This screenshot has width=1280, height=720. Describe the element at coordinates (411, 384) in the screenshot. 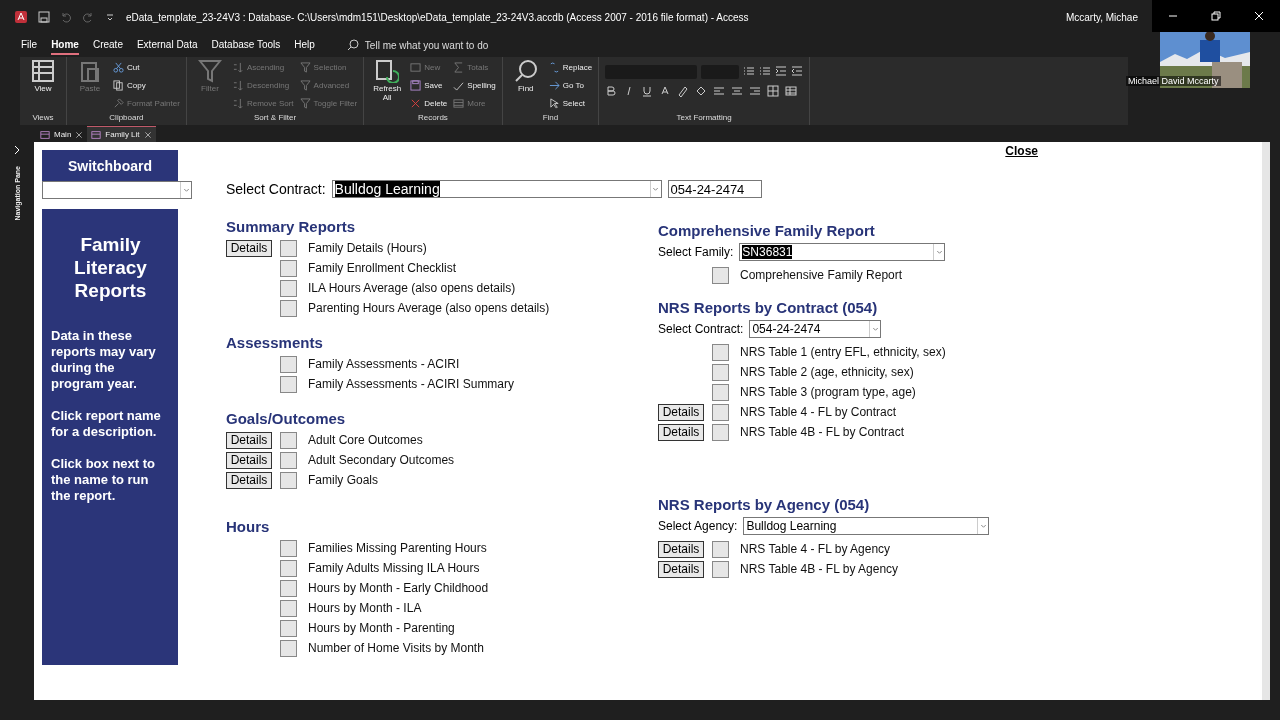

I see `report-link: Family Assessments - ACIRI Summary` at that location.